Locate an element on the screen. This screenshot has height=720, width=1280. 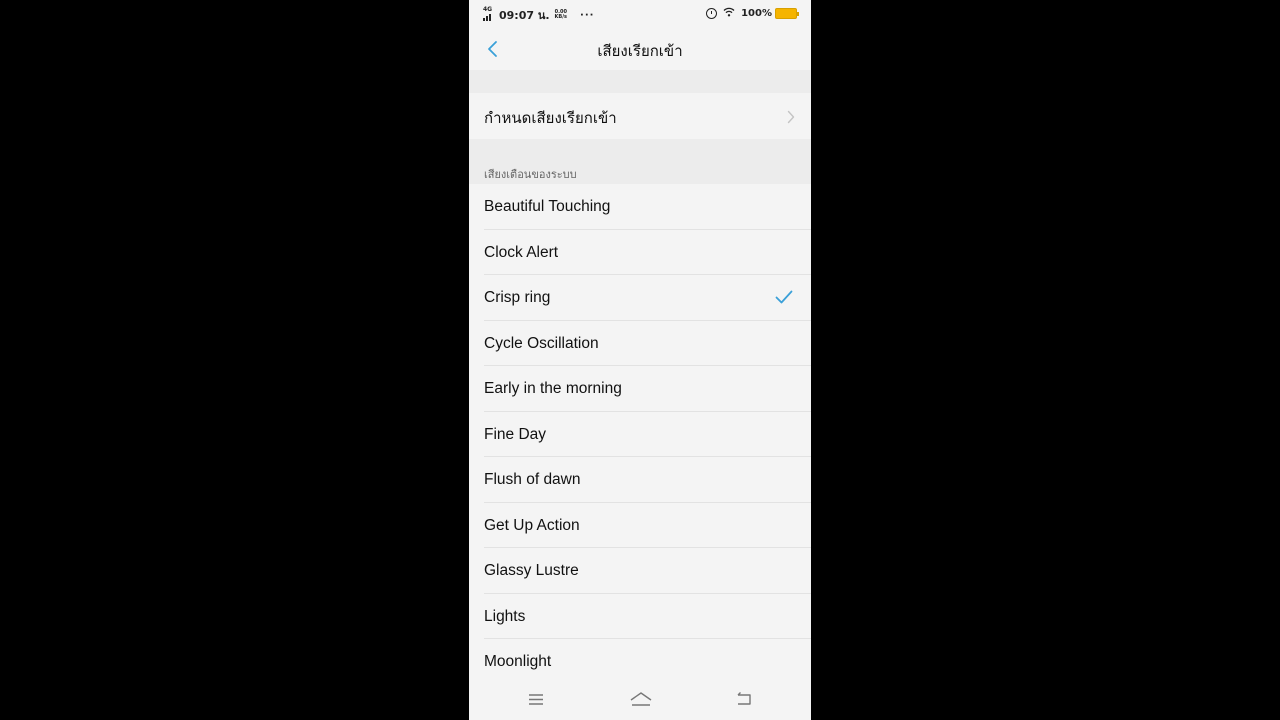
ringtone-item: Crisp ring is located at coordinates (640, 298).